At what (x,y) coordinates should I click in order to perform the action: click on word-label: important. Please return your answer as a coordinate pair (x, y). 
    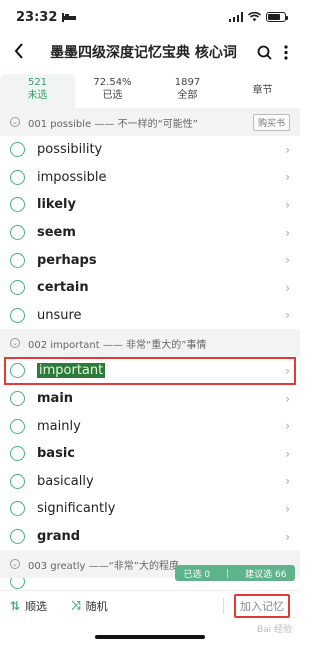
    Looking at the image, I should click on (161, 371).